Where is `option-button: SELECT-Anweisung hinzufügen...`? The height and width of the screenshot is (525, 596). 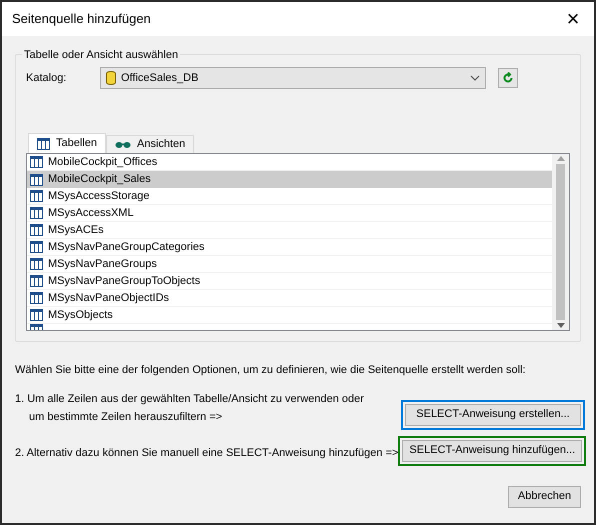
option-button: SELECT-Anweisung hinzufügen... is located at coordinates (492, 451).